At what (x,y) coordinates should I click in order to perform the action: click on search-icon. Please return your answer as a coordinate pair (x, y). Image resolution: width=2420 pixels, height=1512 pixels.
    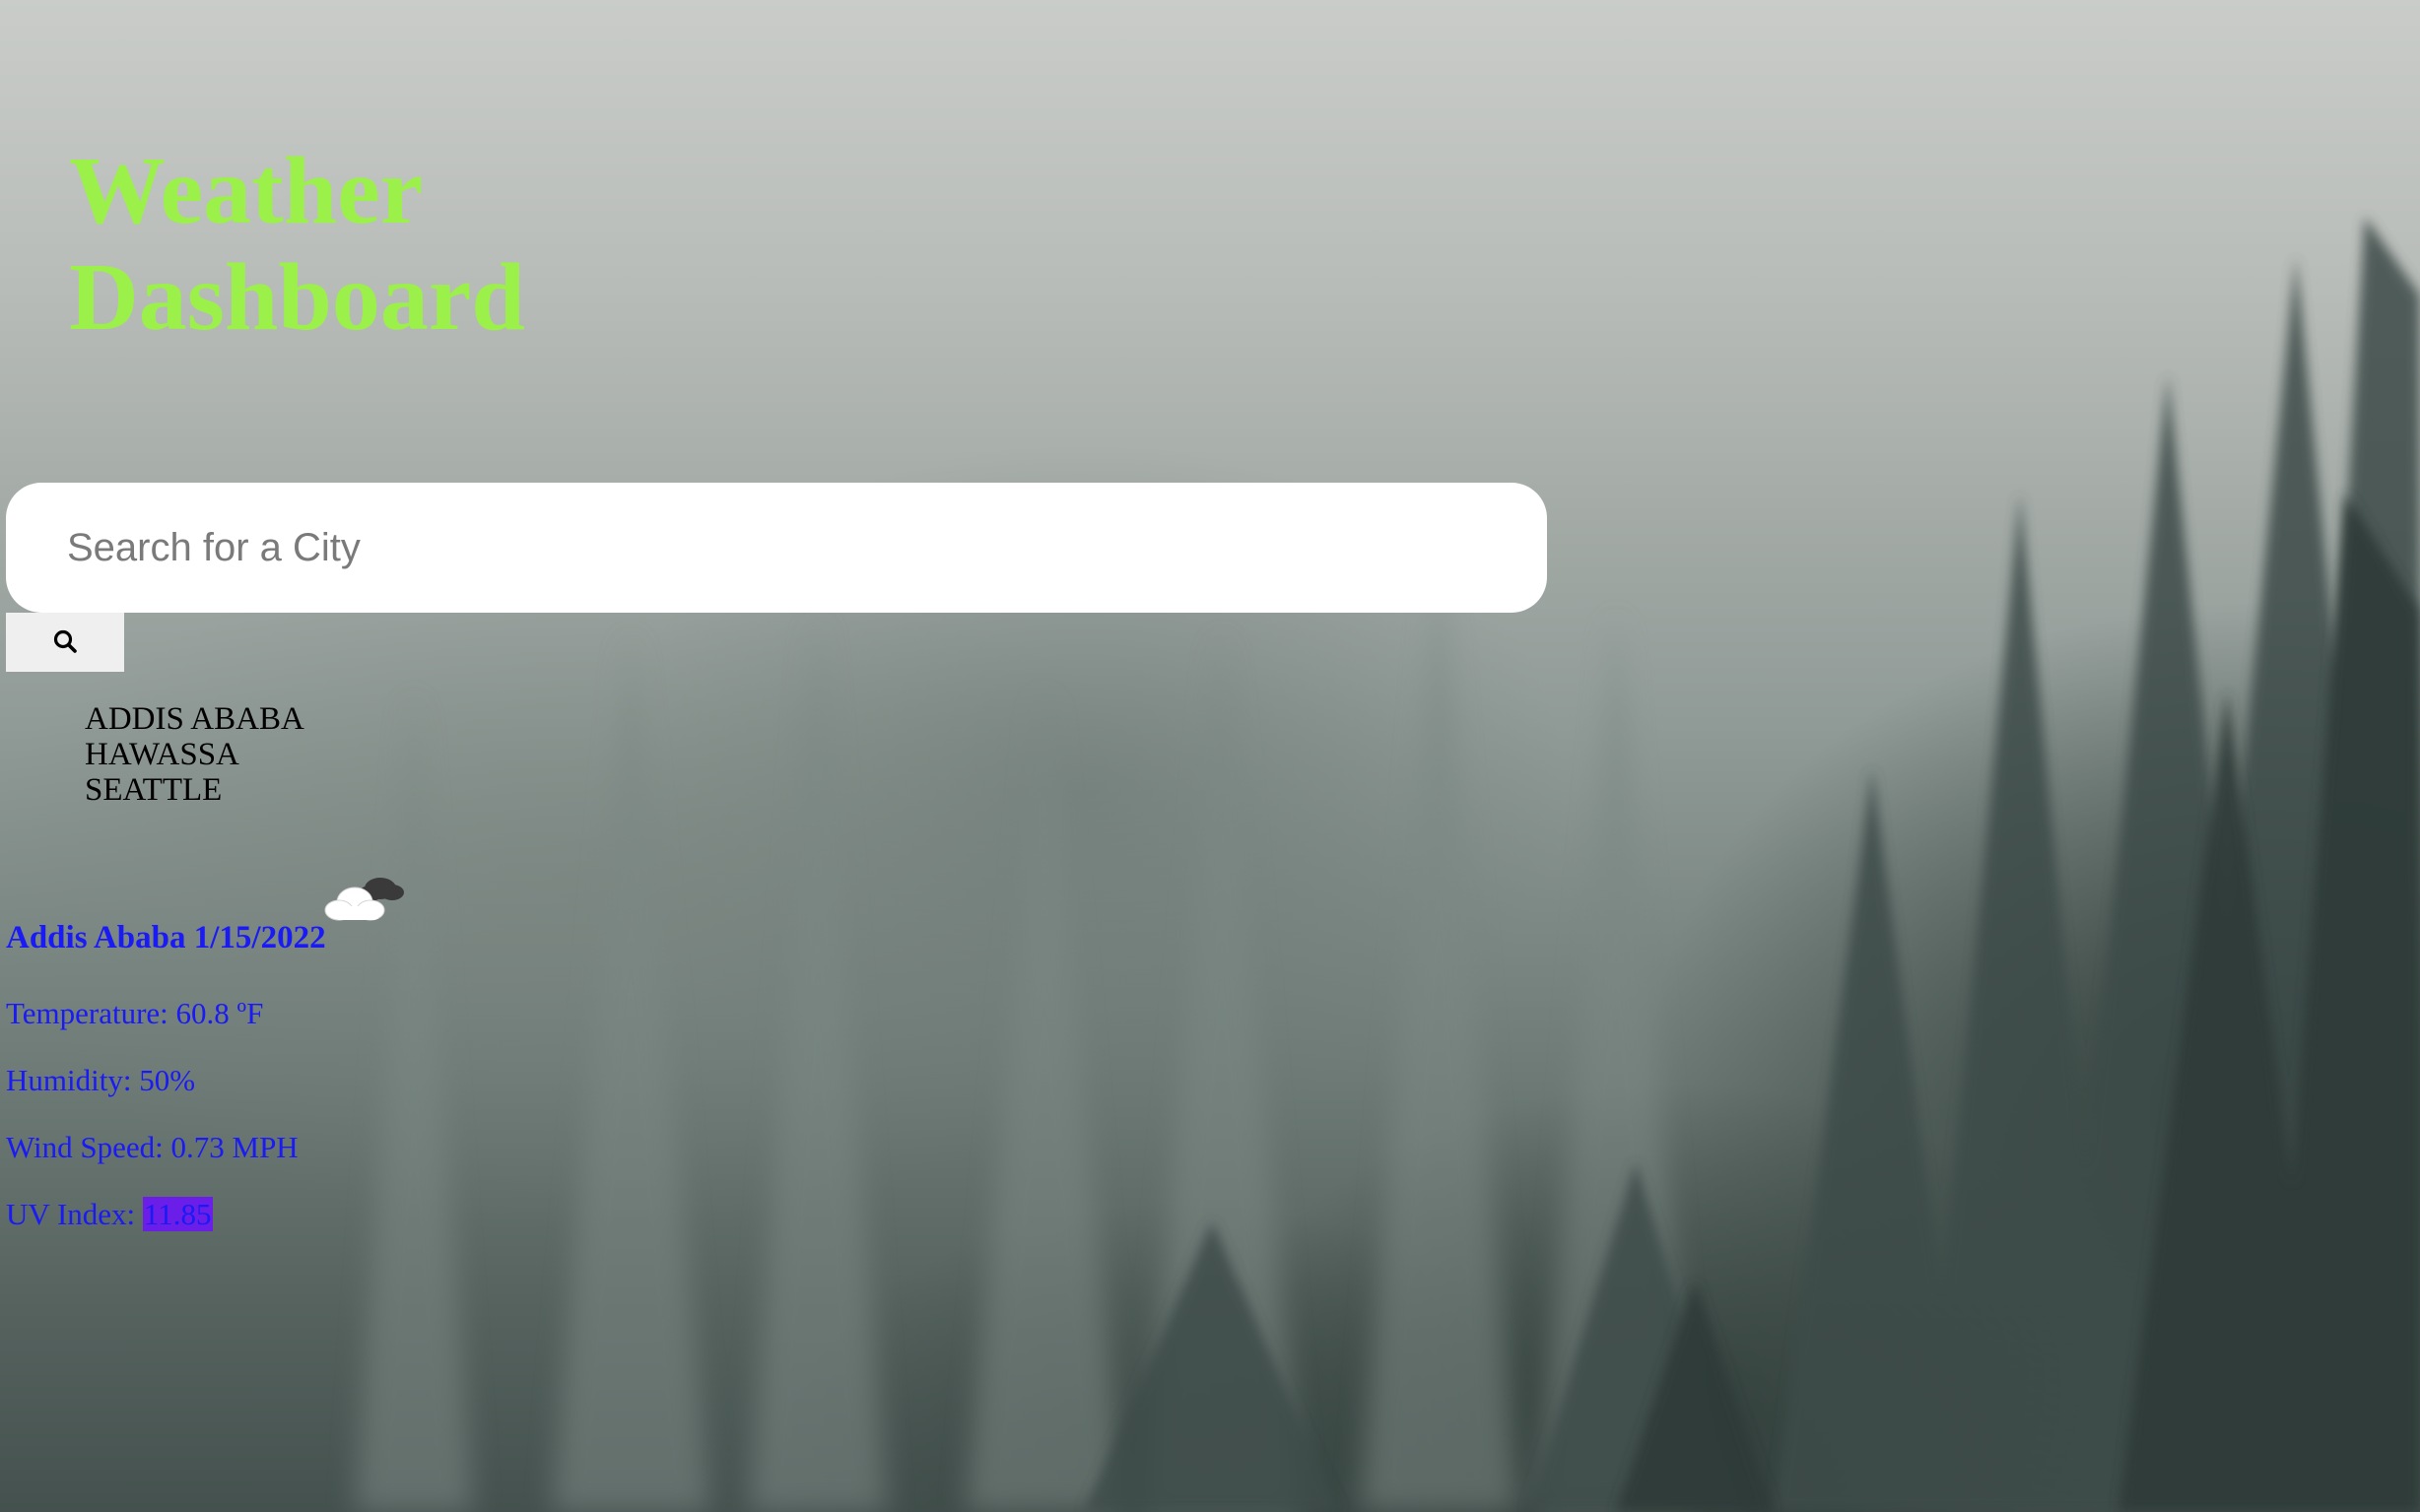
    Looking at the image, I should click on (65, 642).